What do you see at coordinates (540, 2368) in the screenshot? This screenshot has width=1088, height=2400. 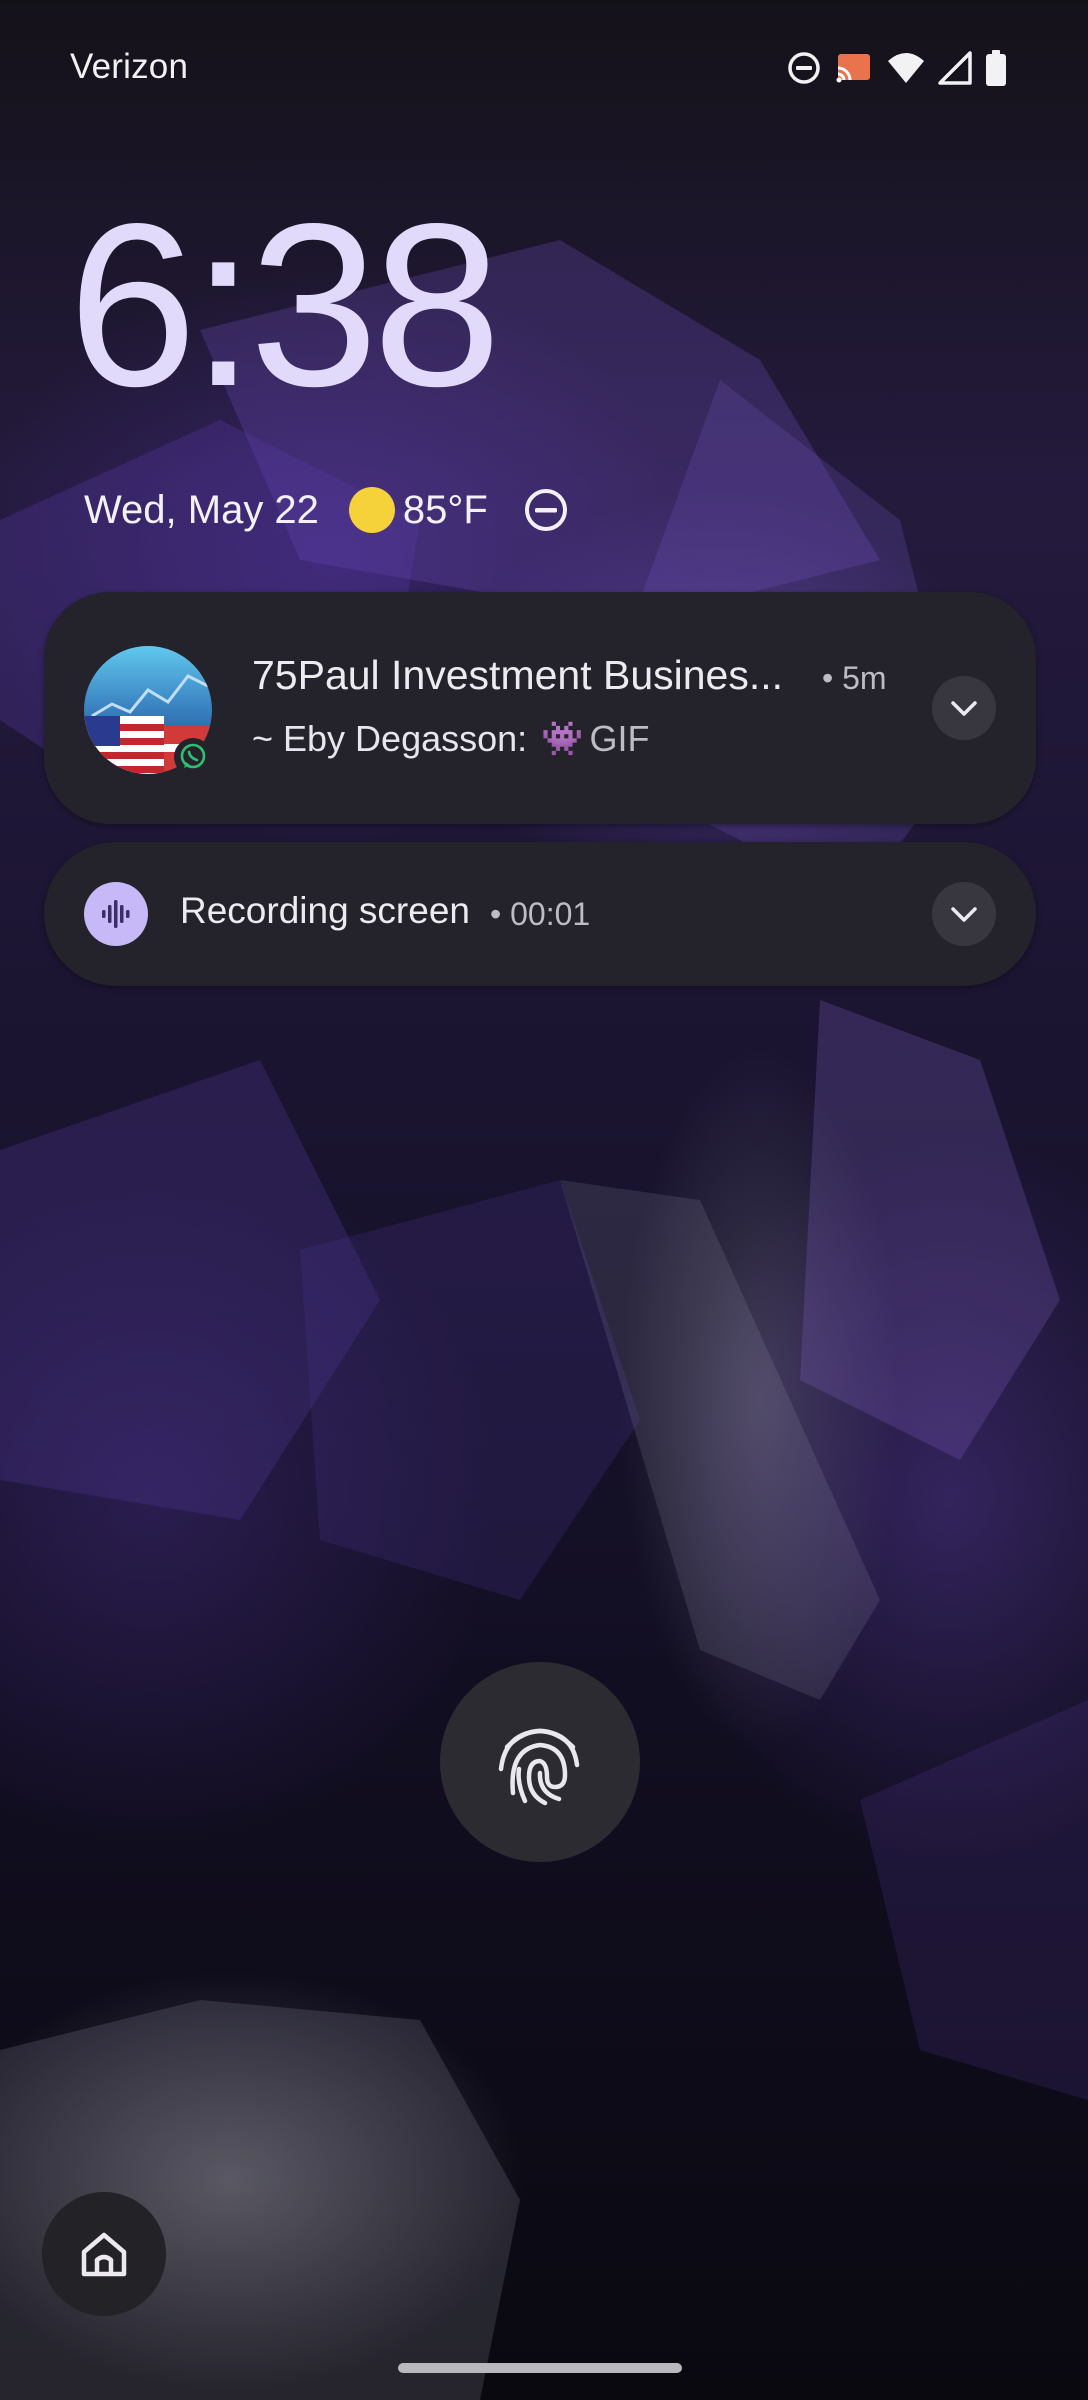 I see `gesture-nav-handle` at bounding box center [540, 2368].